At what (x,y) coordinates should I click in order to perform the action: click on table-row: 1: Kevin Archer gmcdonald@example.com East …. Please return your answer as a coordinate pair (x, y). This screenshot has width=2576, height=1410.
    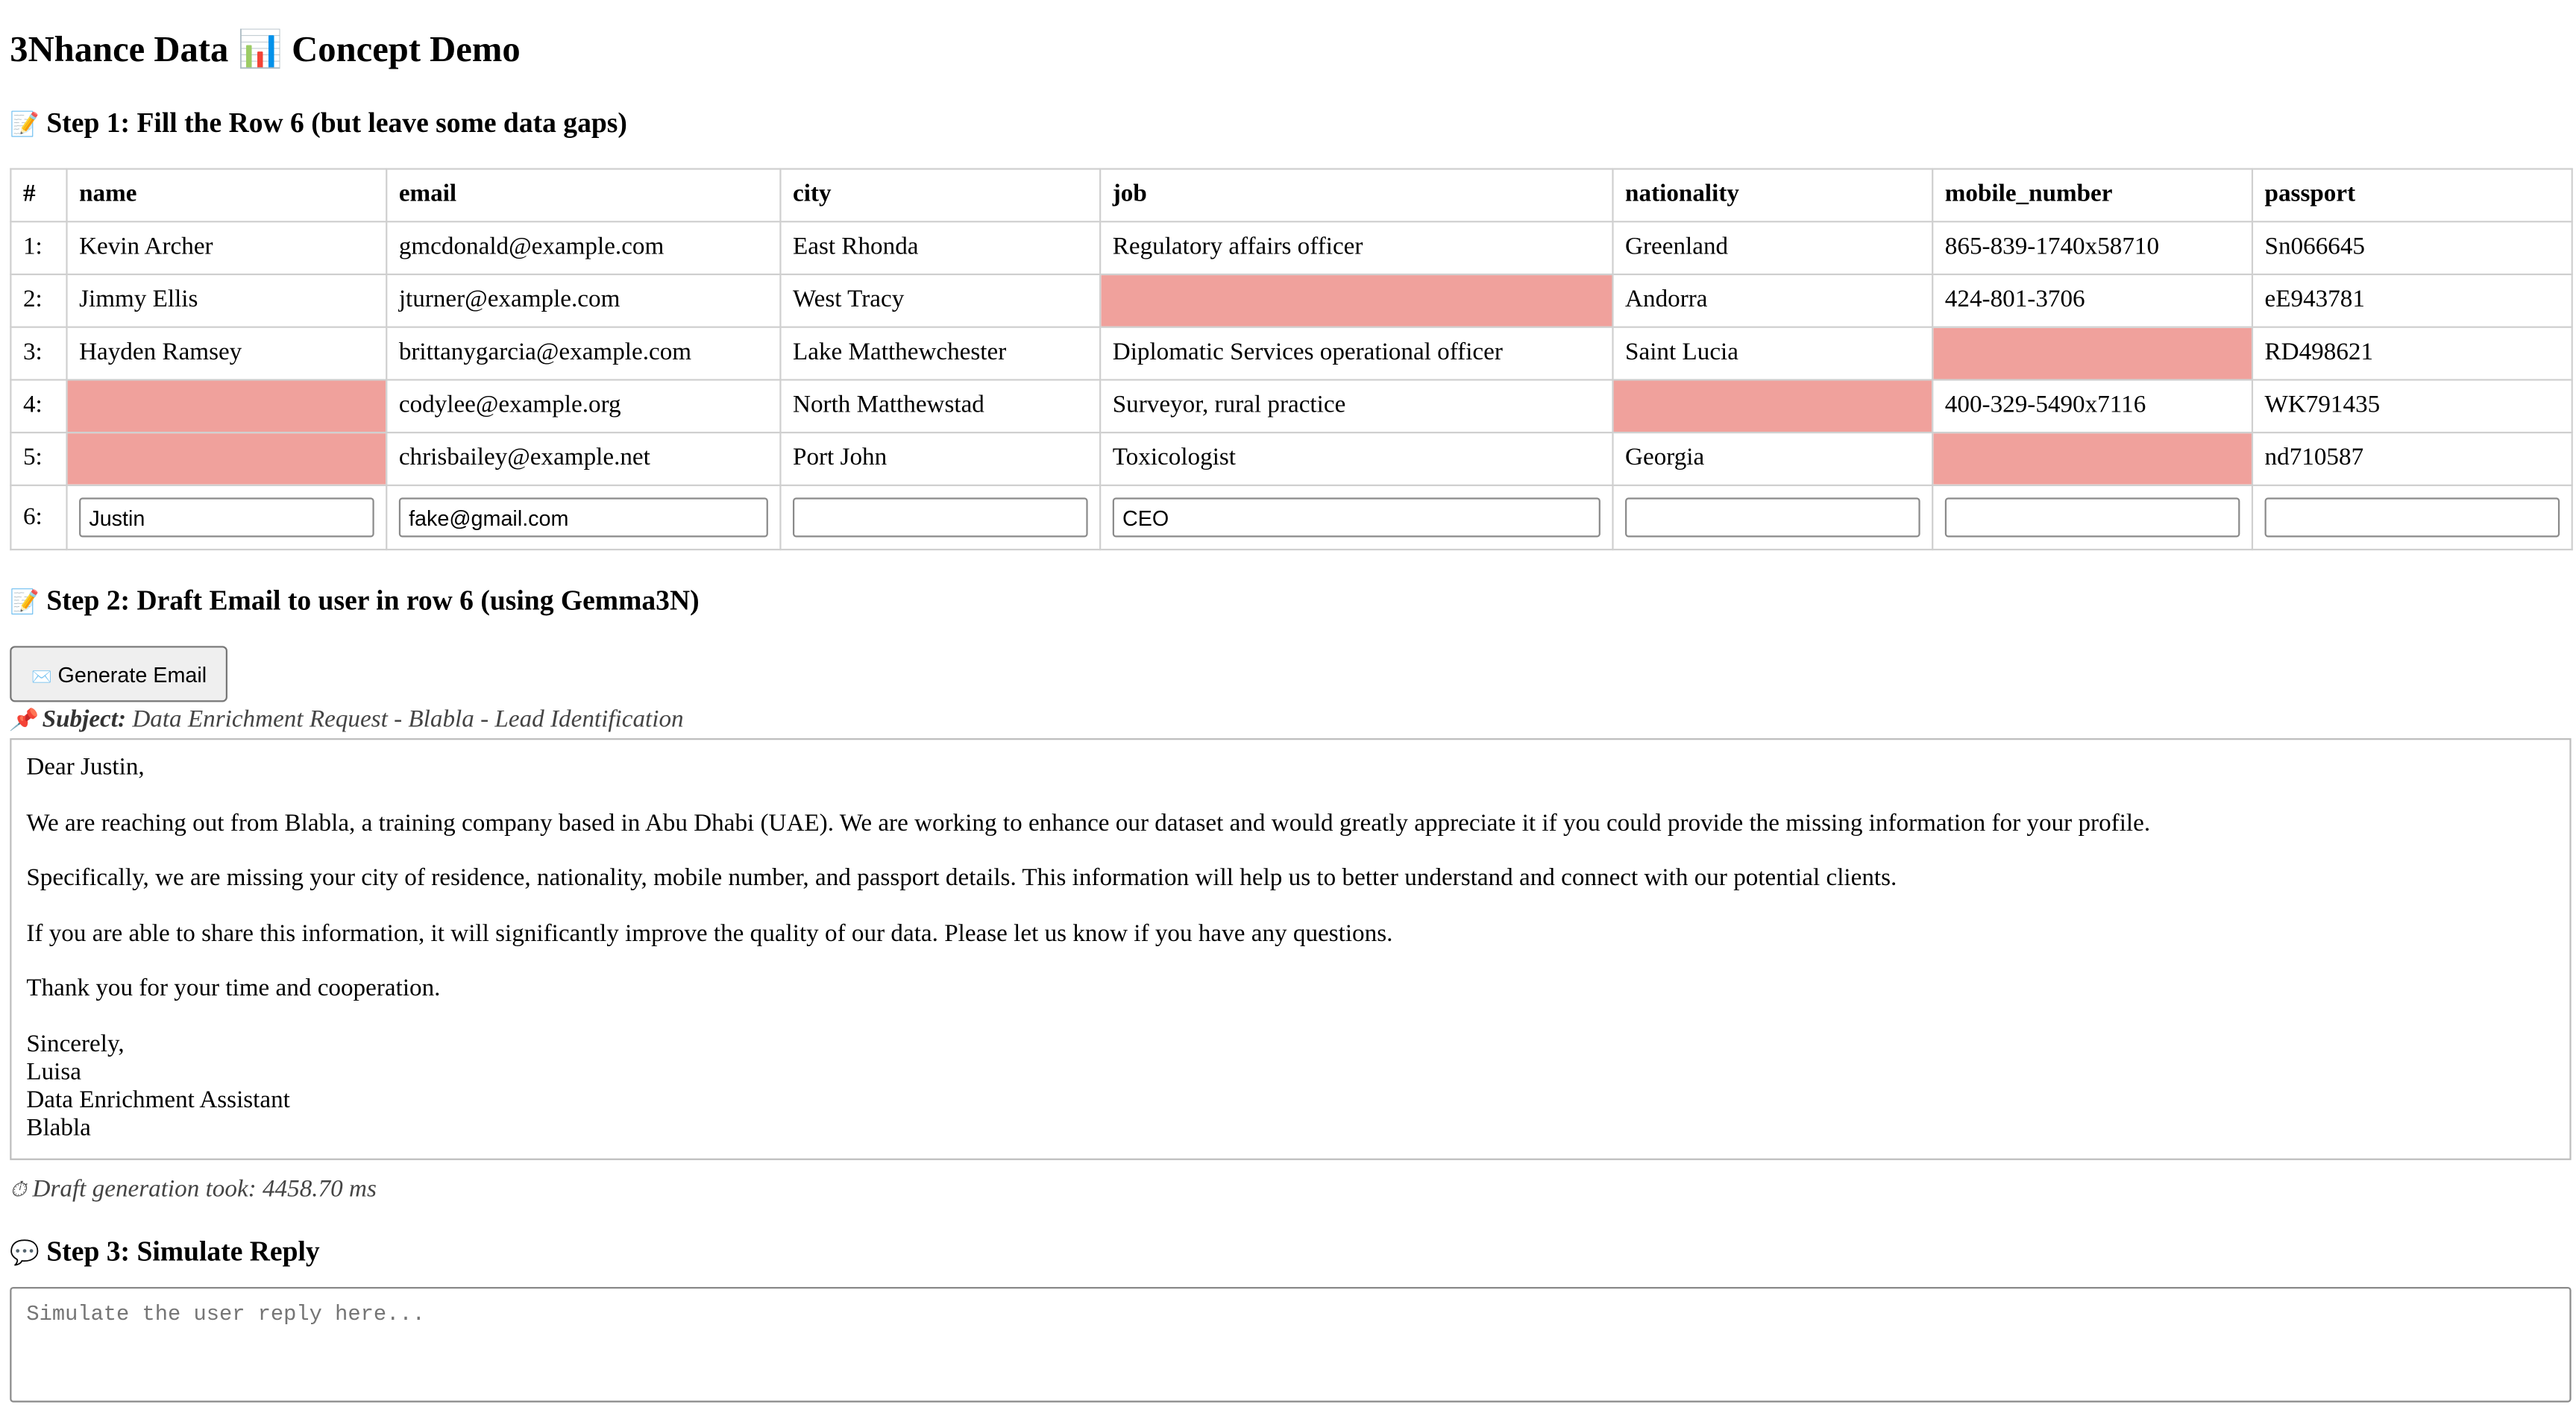
    Looking at the image, I should click on (1291, 248).